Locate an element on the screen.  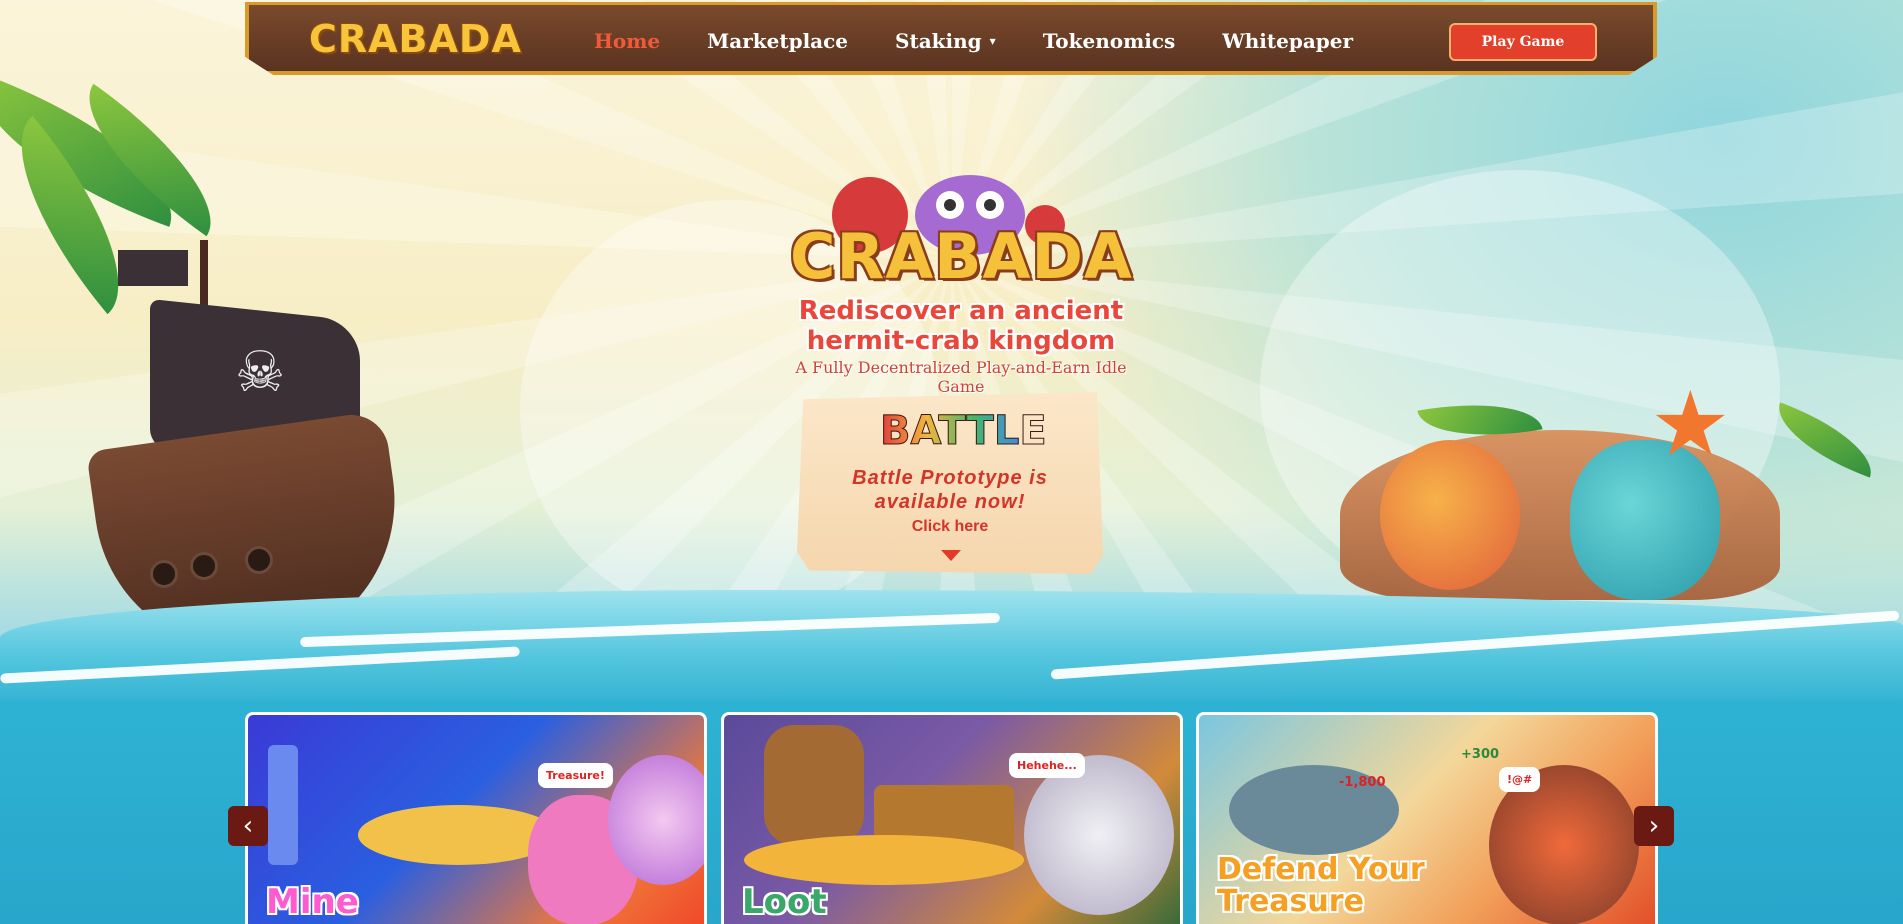
play-game-button: Play Game is located at coordinates (1523, 42).